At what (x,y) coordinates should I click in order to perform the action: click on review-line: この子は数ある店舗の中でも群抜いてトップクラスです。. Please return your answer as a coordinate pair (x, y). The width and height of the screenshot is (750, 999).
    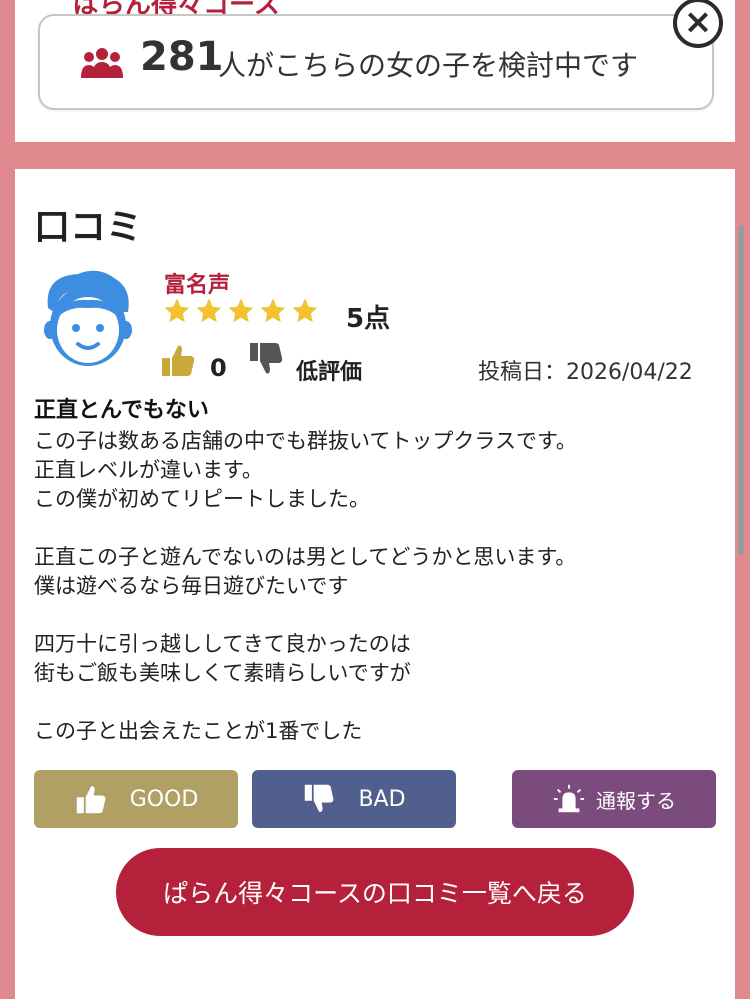
    Looking at the image, I should click on (305, 441).